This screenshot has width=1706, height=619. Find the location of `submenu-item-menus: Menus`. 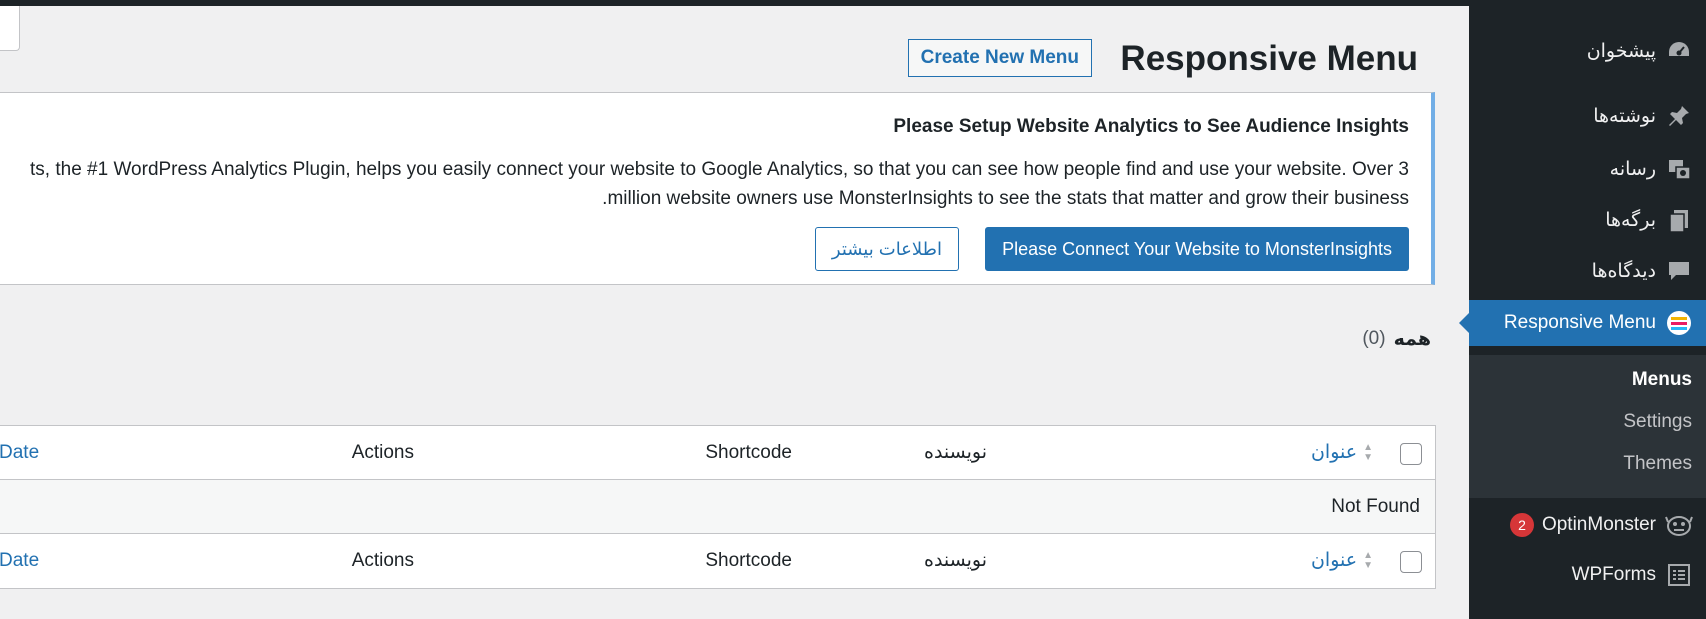

submenu-item-menus: Menus is located at coordinates (1662, 380).